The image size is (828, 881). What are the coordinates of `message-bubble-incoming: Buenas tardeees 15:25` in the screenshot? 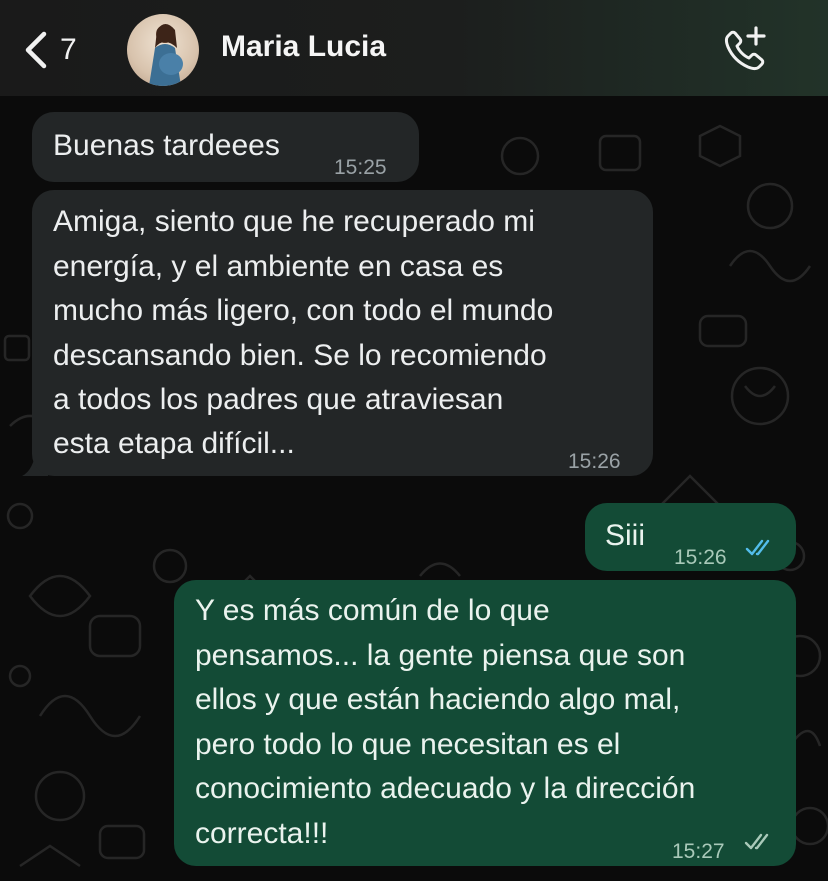 It's located at (225, 147).